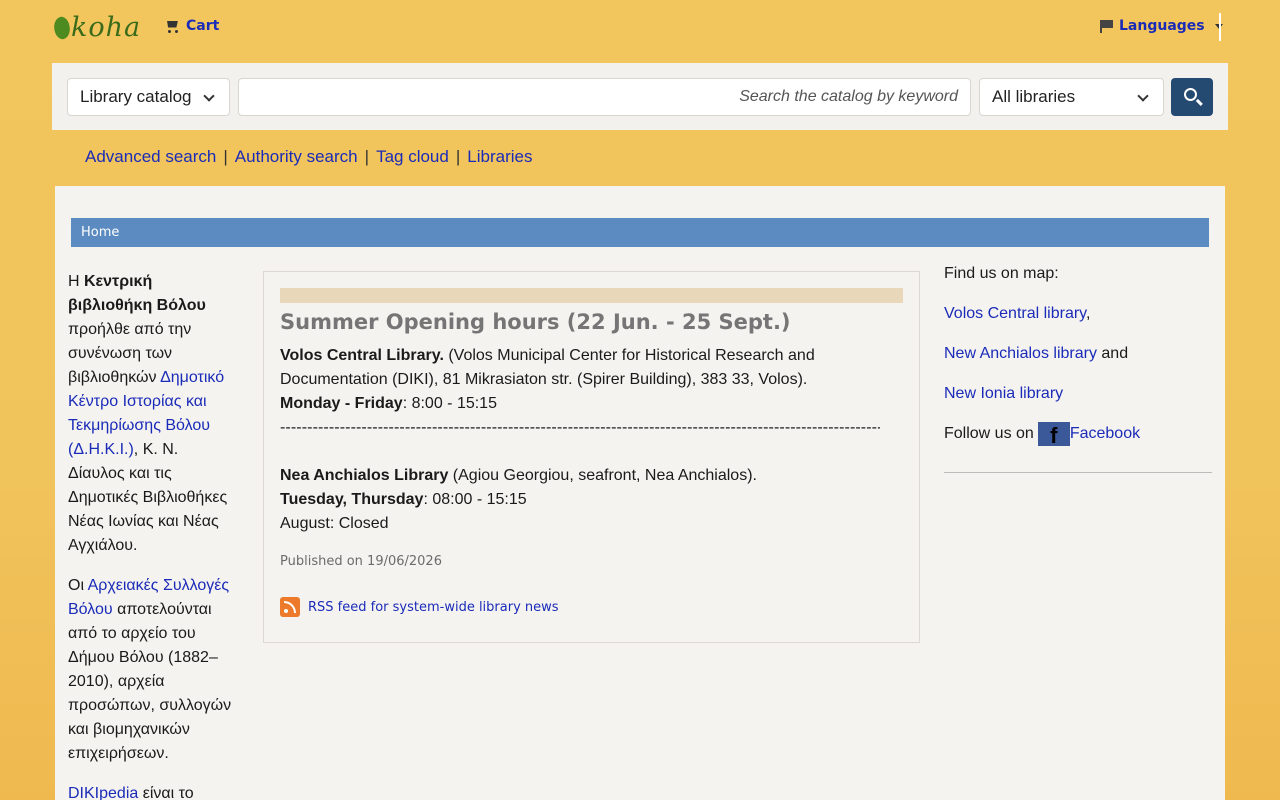 This screenshot has width=1280, height=800. What do you see at coordinates (1105, 434) in the screenshot?
I see `facebook-link: Facebook` at bounding box center [1105, 434].